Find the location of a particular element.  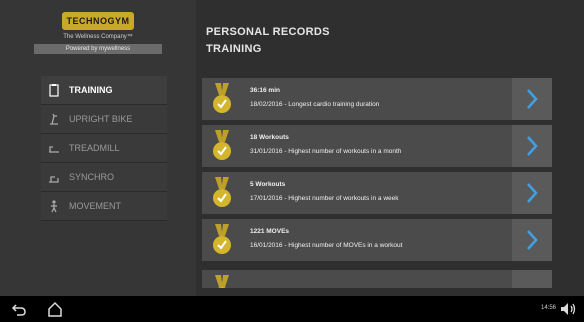

logo-mark: TECHNOGYM is located at coordinates (98, 21).